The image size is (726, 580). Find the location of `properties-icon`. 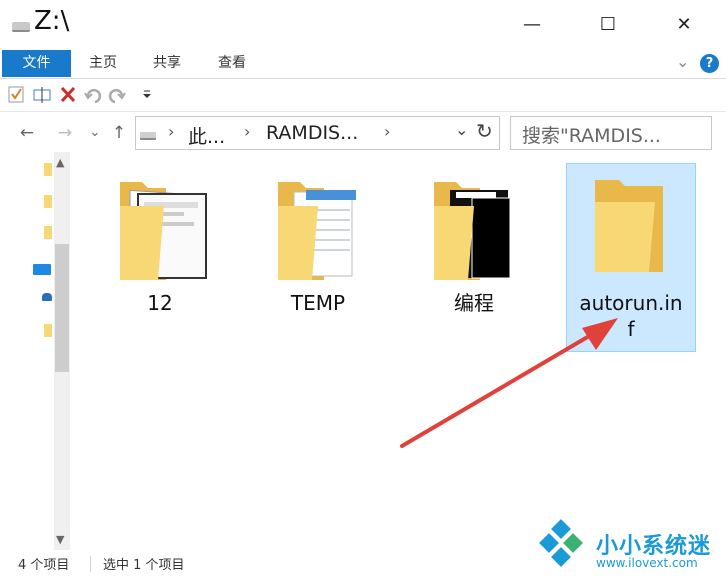

properties-icon is located at coordinates (16, 94).